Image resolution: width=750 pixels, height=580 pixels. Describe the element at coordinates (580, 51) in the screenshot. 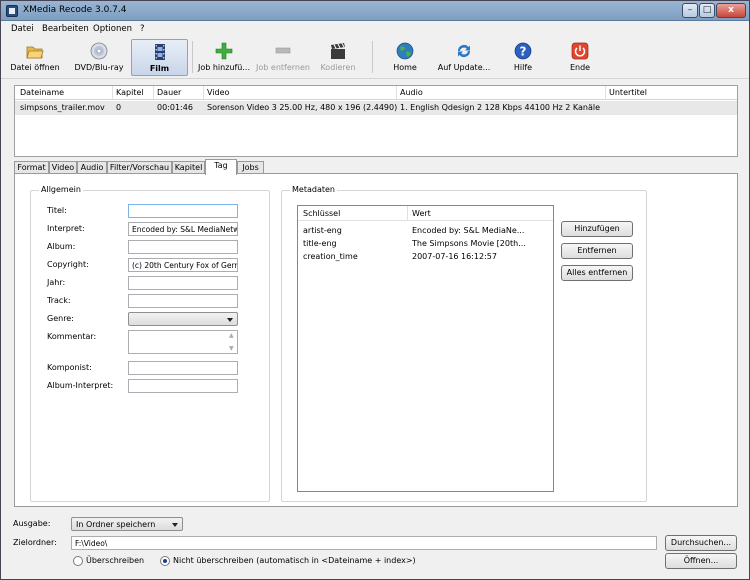

I see `power-icon` at that location.